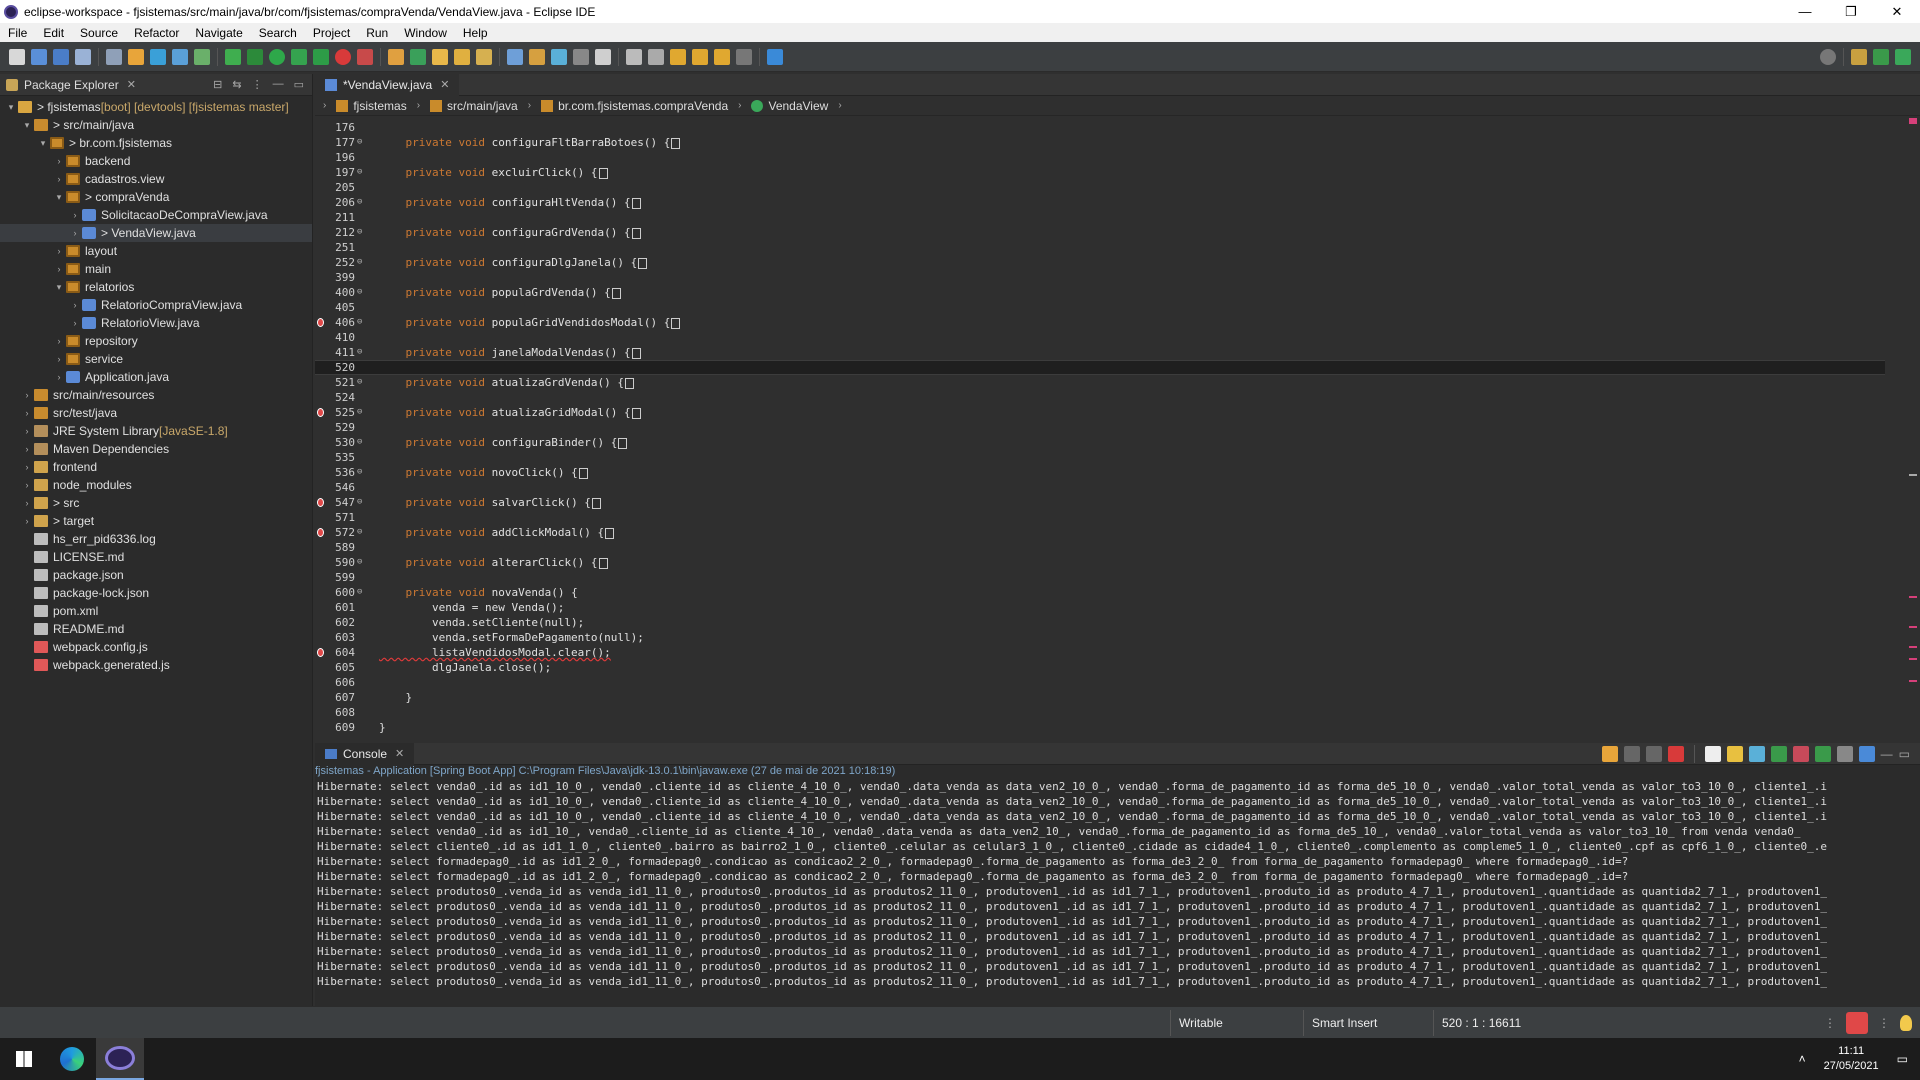 This screenshot has width=1920, height=1080. Describe the element at coordinates (1851, 1059) in the screenshot. I see `clock: 11:11 27/05/2021` at that location.